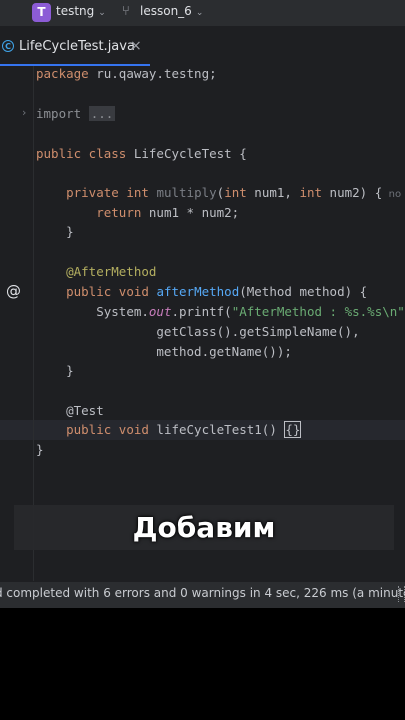 The image size is (405, 720). I want to click on chevron-right-icon: ›, so click(24, 112).